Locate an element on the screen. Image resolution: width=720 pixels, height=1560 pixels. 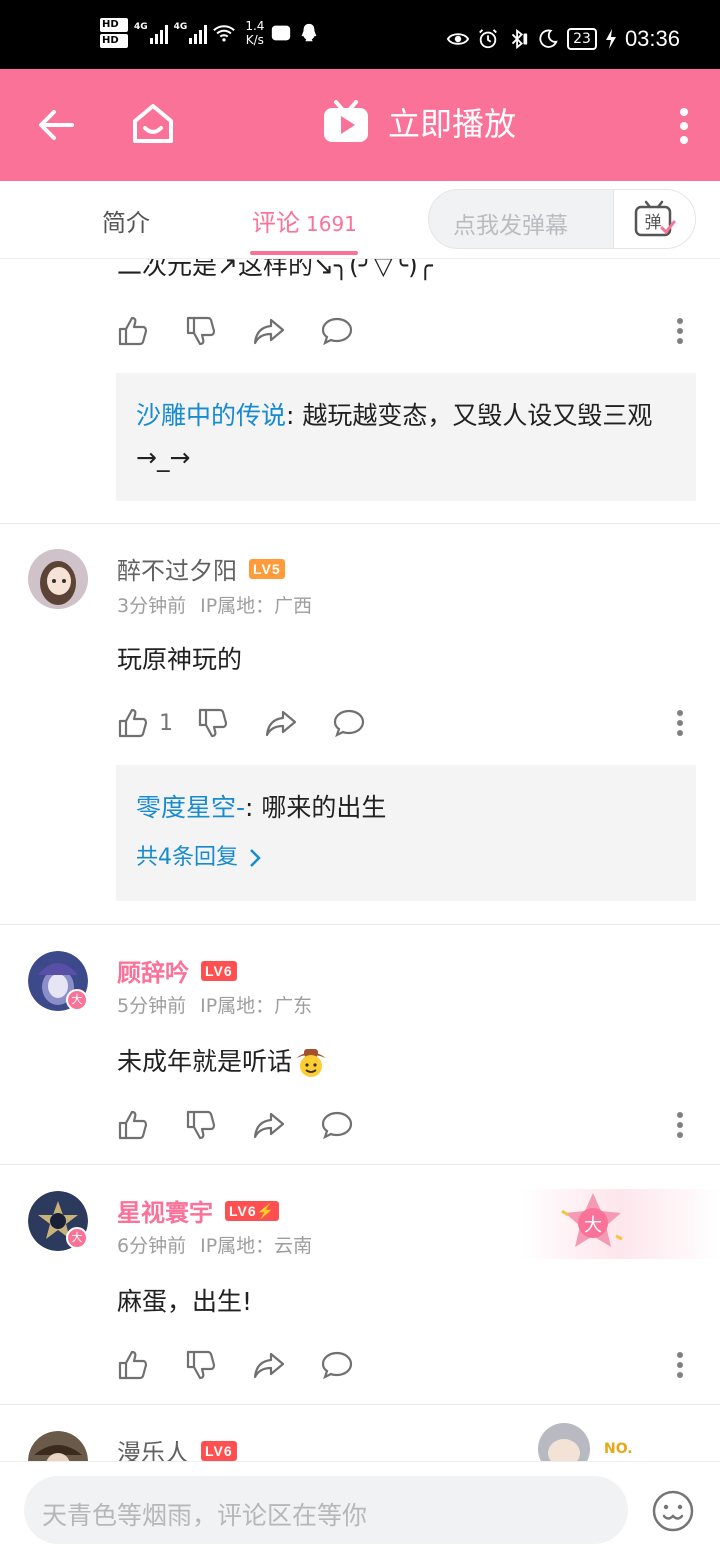
hd-indicator: HD HD is located at coordinates (114, 33).